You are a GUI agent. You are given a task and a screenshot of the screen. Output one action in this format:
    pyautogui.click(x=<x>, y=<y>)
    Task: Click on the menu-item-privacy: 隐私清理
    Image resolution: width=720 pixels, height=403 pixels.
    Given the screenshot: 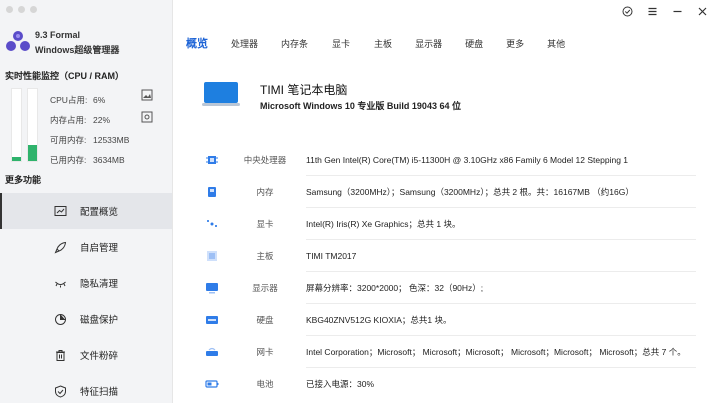 What is the action you would take?
    pyautogui.click(x=86, y=283)
    